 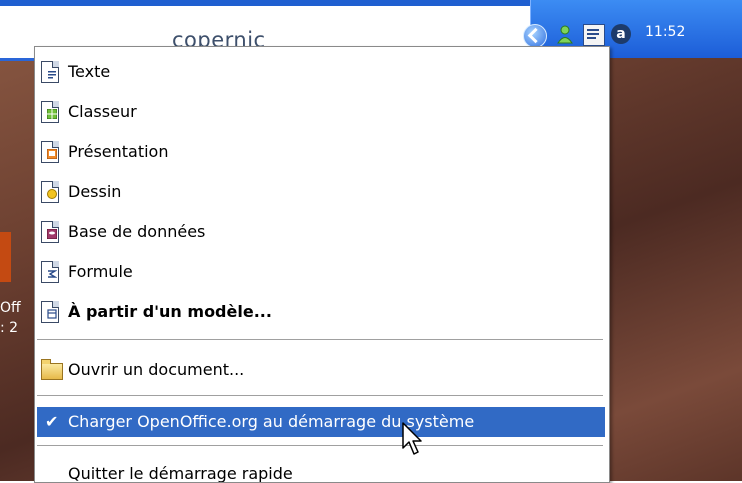 What do you see at coordinates (51, 232) in the screenshot?
I see `base-doc-icon` at bounding box center [51, 232].